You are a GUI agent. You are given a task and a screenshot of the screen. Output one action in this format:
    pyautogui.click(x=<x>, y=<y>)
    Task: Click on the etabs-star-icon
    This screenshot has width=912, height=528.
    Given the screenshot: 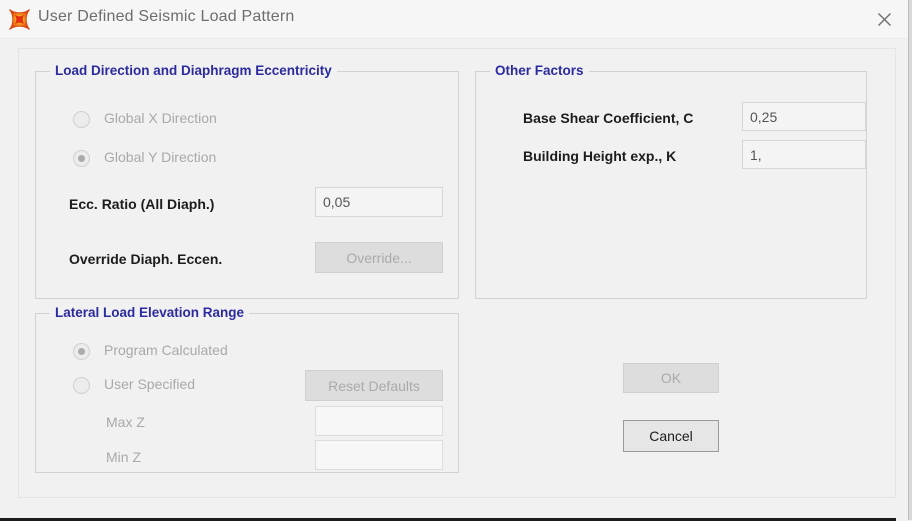 What is the action you would take?
    pyautogui.click(x=19, y=19)
    